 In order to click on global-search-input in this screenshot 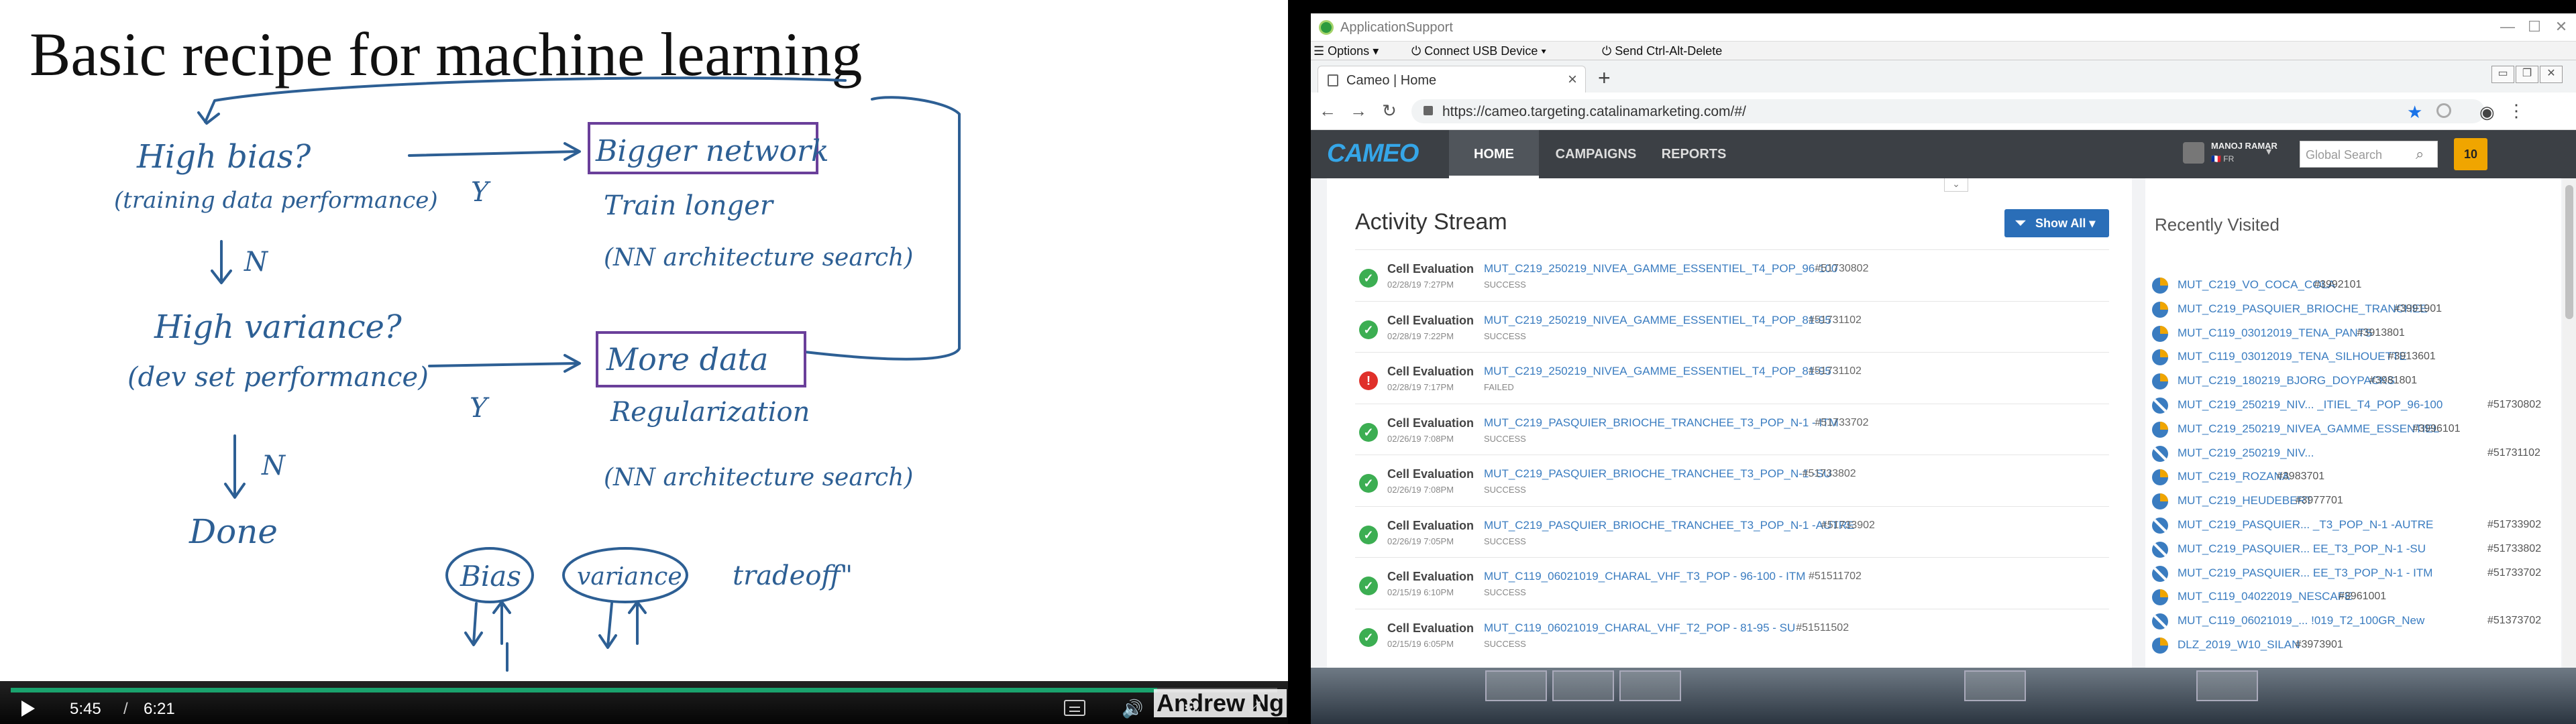, I will do `click(2359, 155)`.